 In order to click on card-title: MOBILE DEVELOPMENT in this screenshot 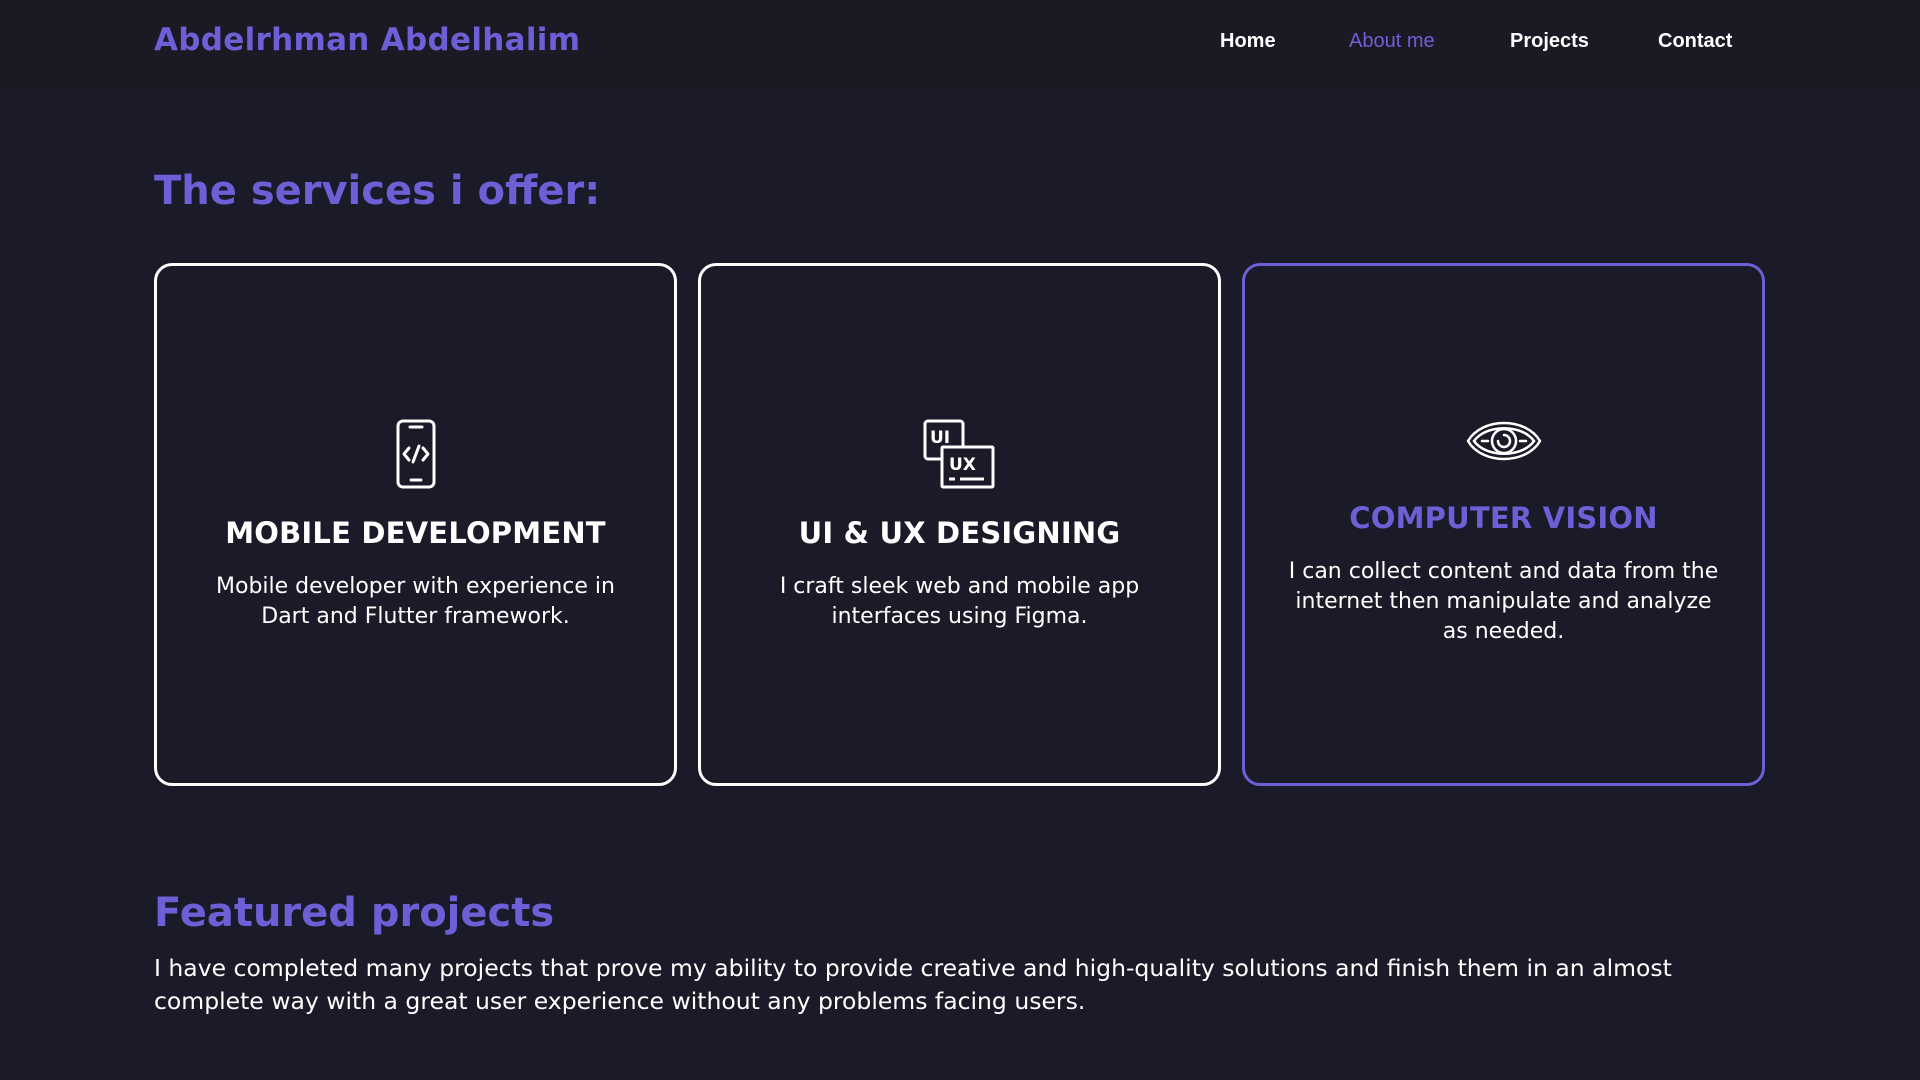, I will do `click(415, 532)`.